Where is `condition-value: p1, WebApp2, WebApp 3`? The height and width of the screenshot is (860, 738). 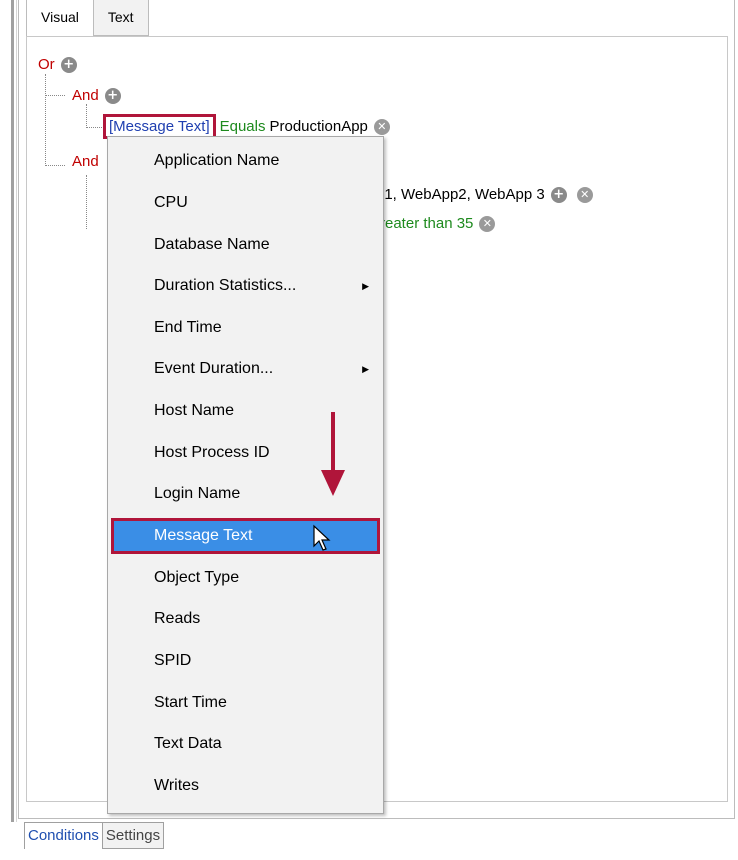
condition-value: p1, WebApp2, WebApp 3 is located at coordinates (460, 194).